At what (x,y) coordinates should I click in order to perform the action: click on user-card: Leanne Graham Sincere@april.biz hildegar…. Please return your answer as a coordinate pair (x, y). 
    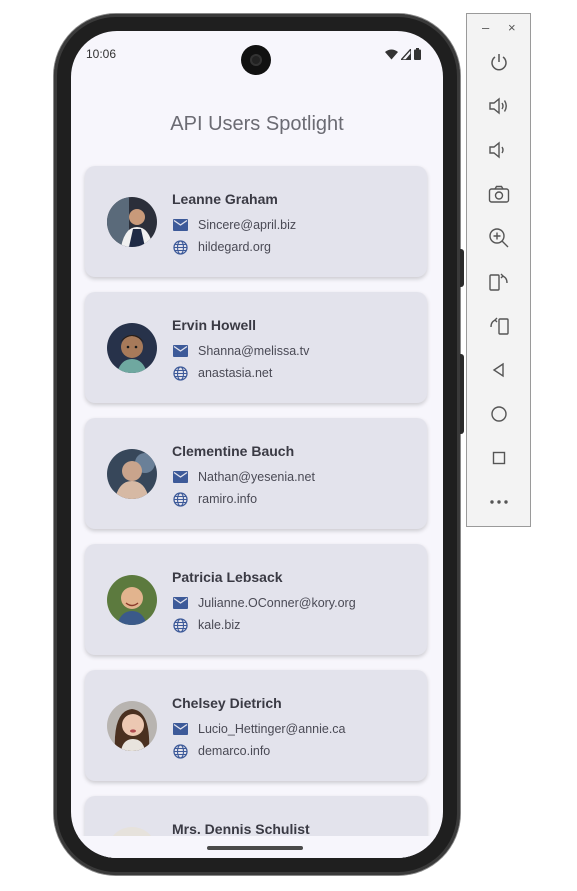
    Looking at the image, I should click on (256, 221).